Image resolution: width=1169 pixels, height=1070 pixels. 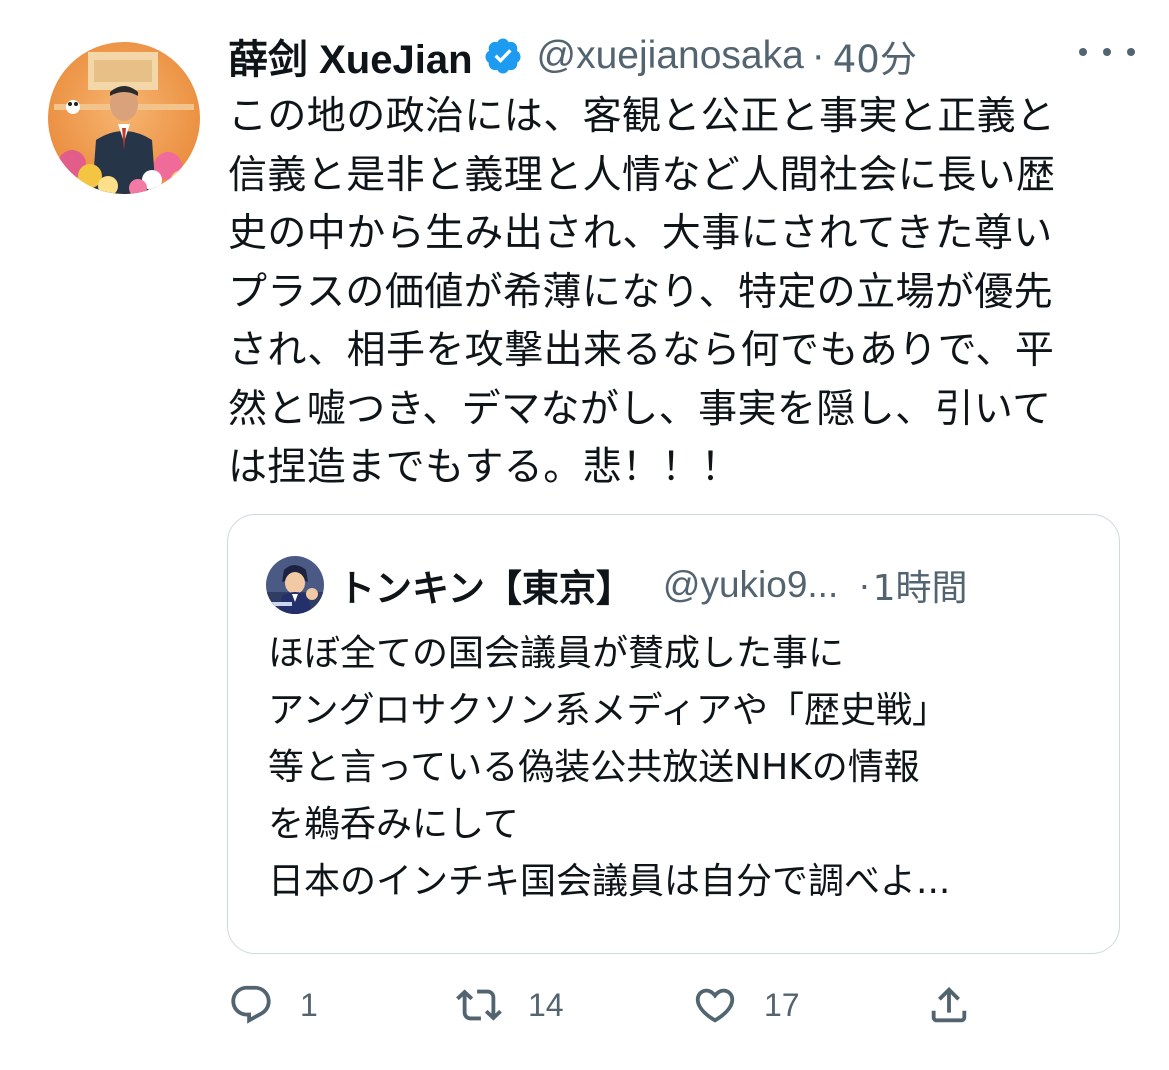 What do you see at coordinates (510, 1005) in the screenshot?
I see `retweet-button: 14` at bounding box center [510, 1005].